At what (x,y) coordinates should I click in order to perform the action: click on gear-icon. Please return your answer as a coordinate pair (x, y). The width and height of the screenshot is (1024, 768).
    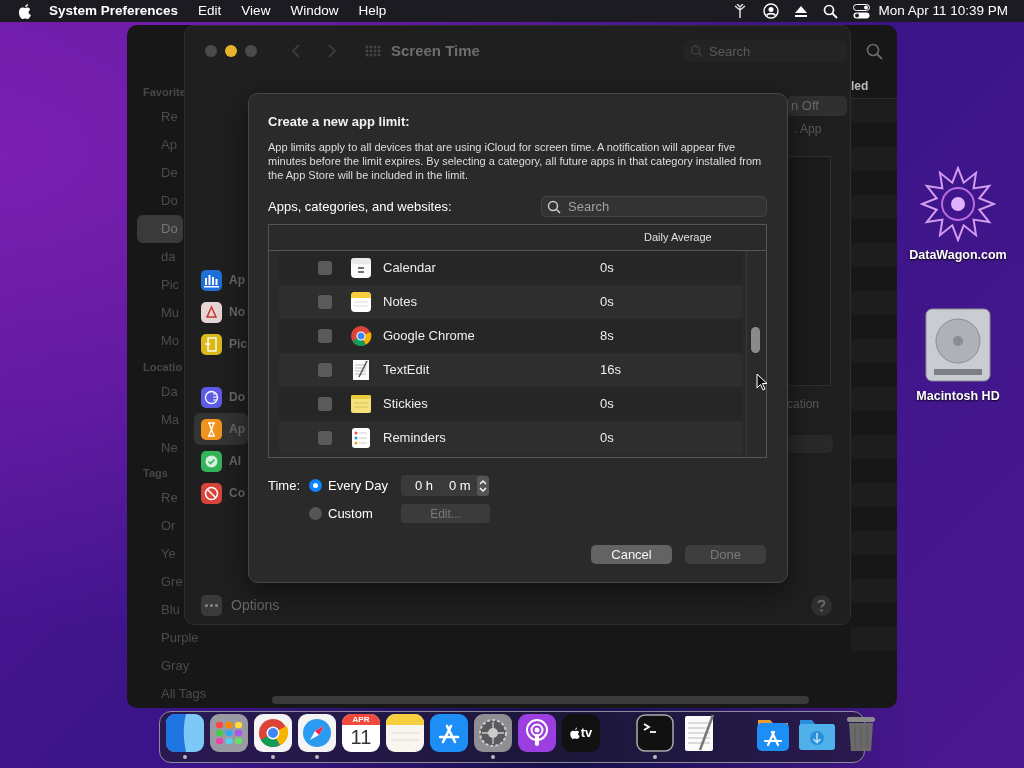
    Looking at the image, I should click on (493, 733).